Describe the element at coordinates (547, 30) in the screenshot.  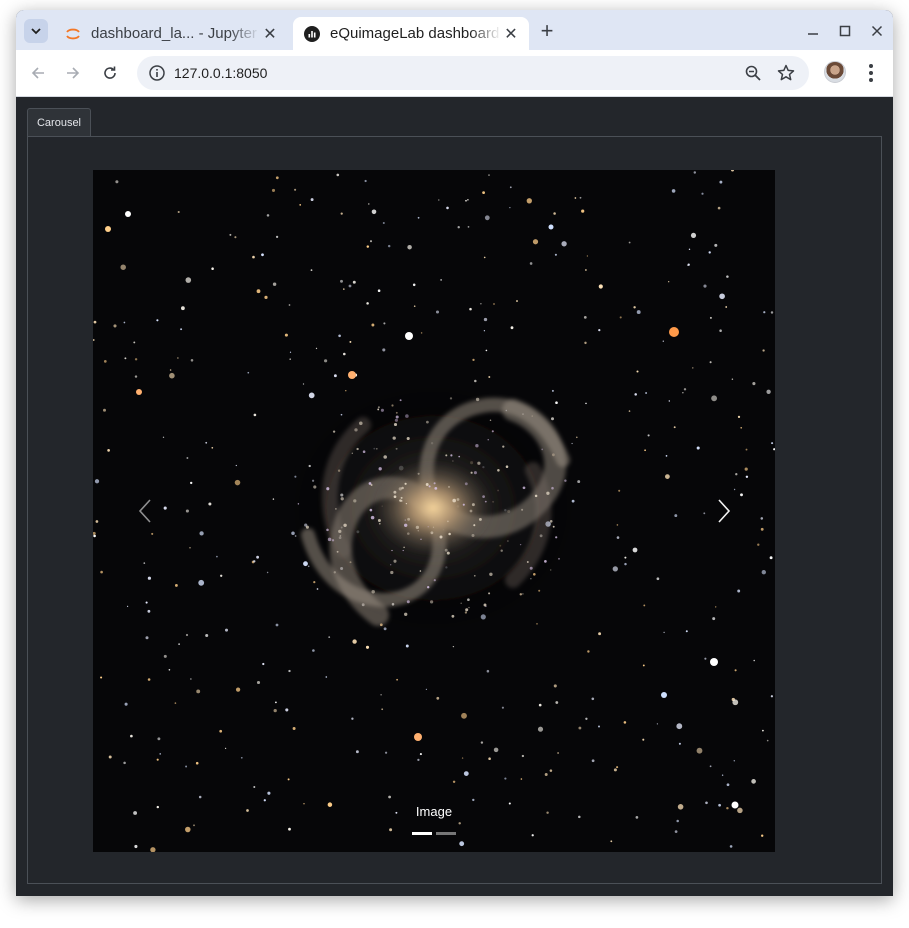
I see `new-tab-button: +` at that location.